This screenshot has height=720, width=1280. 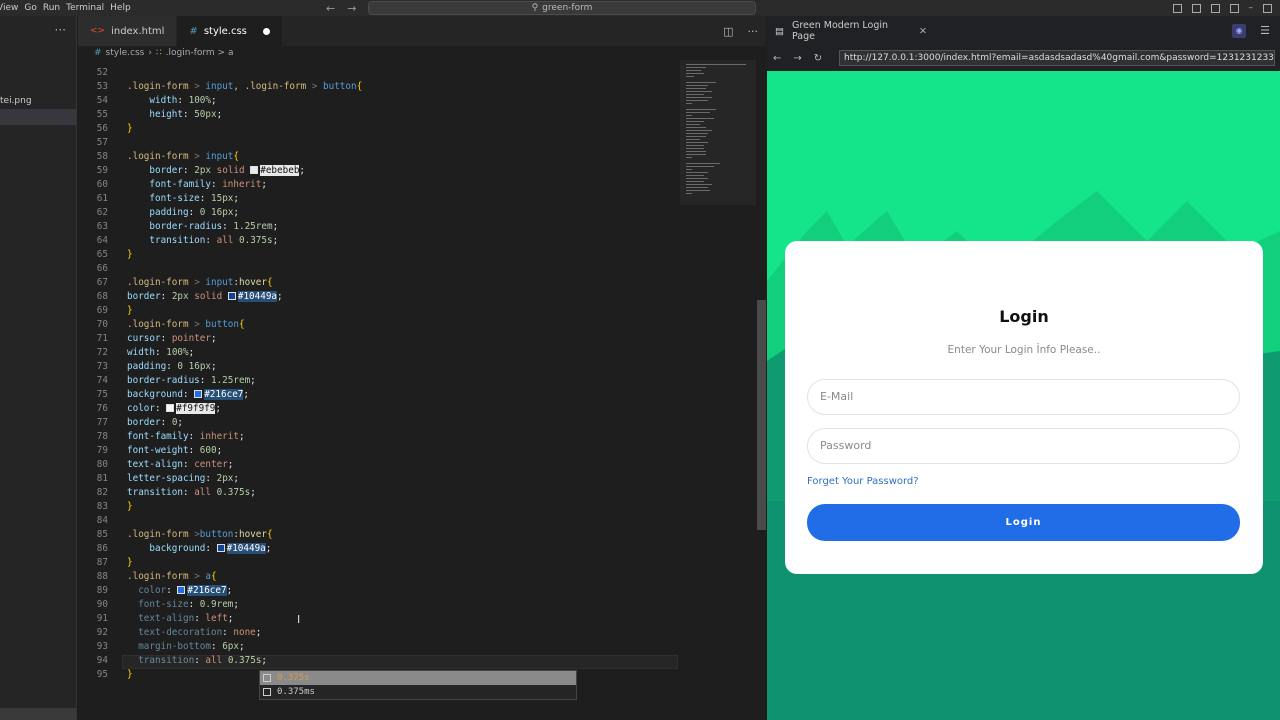 I want to click on code-line: 54 width: 100%;, so click(x=147, y=101).